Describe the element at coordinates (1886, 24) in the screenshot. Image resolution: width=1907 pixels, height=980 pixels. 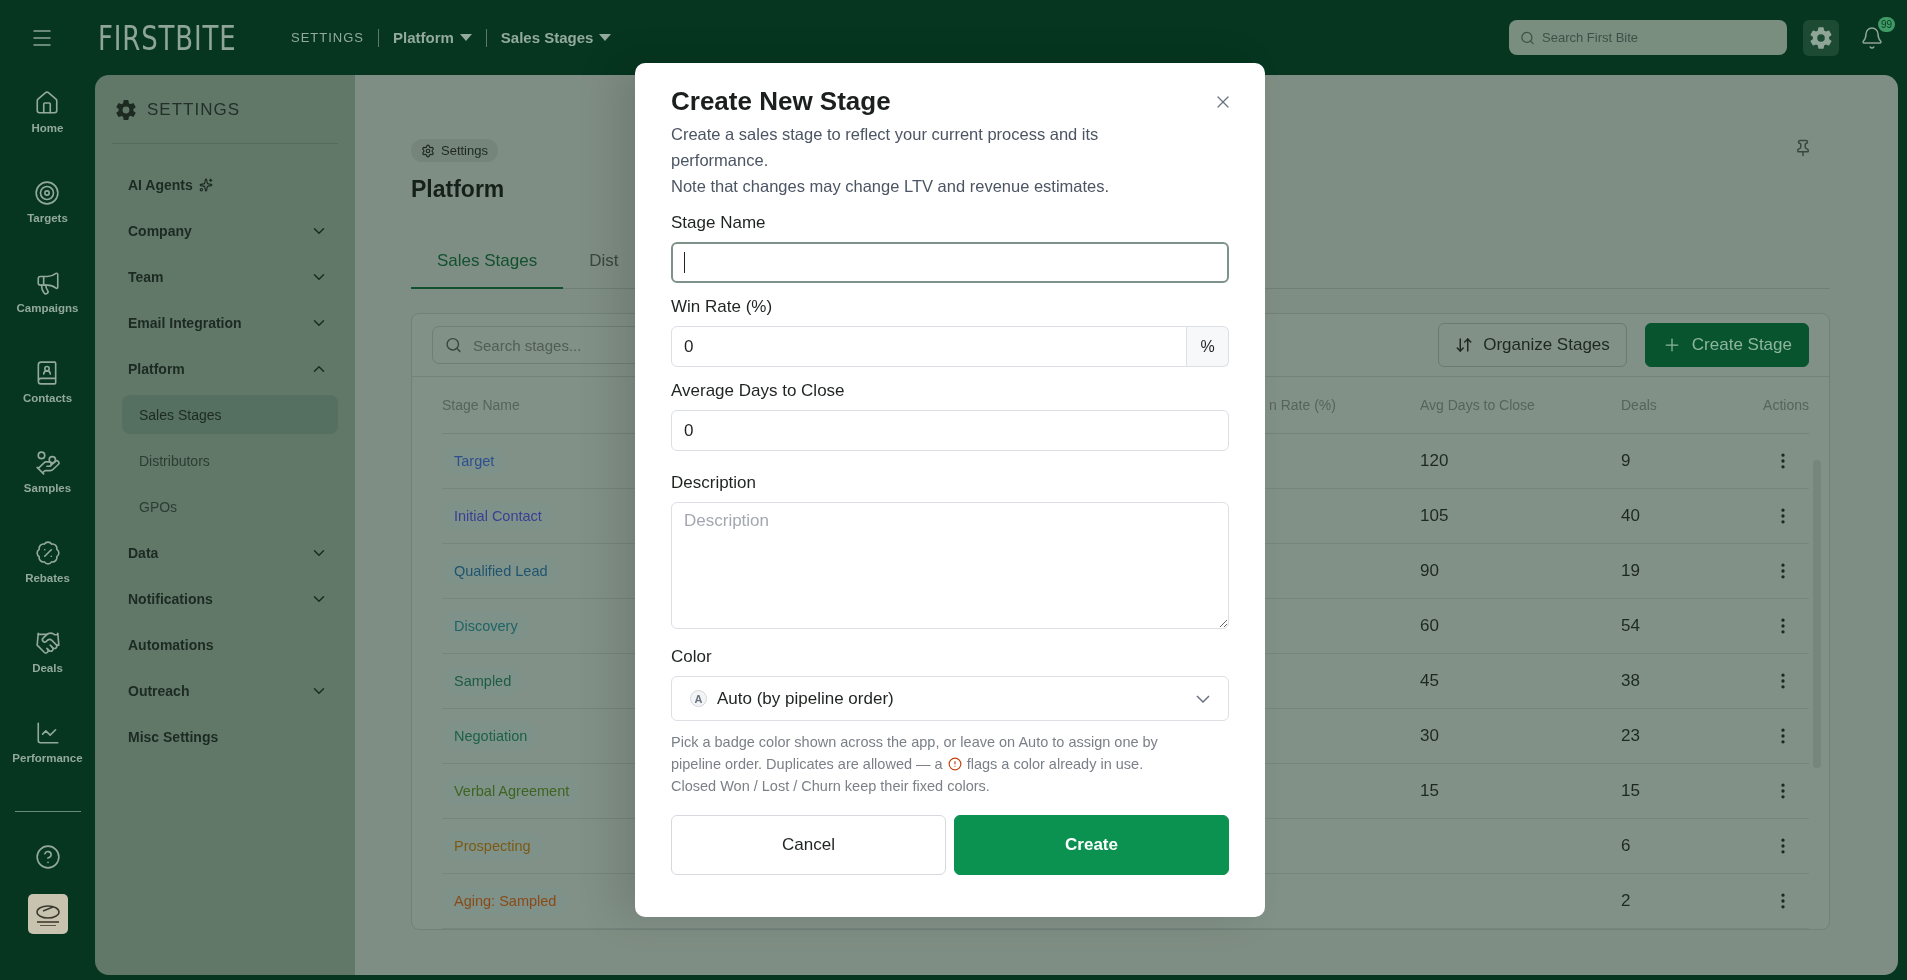
I see `notification-badge: 99` at that location.